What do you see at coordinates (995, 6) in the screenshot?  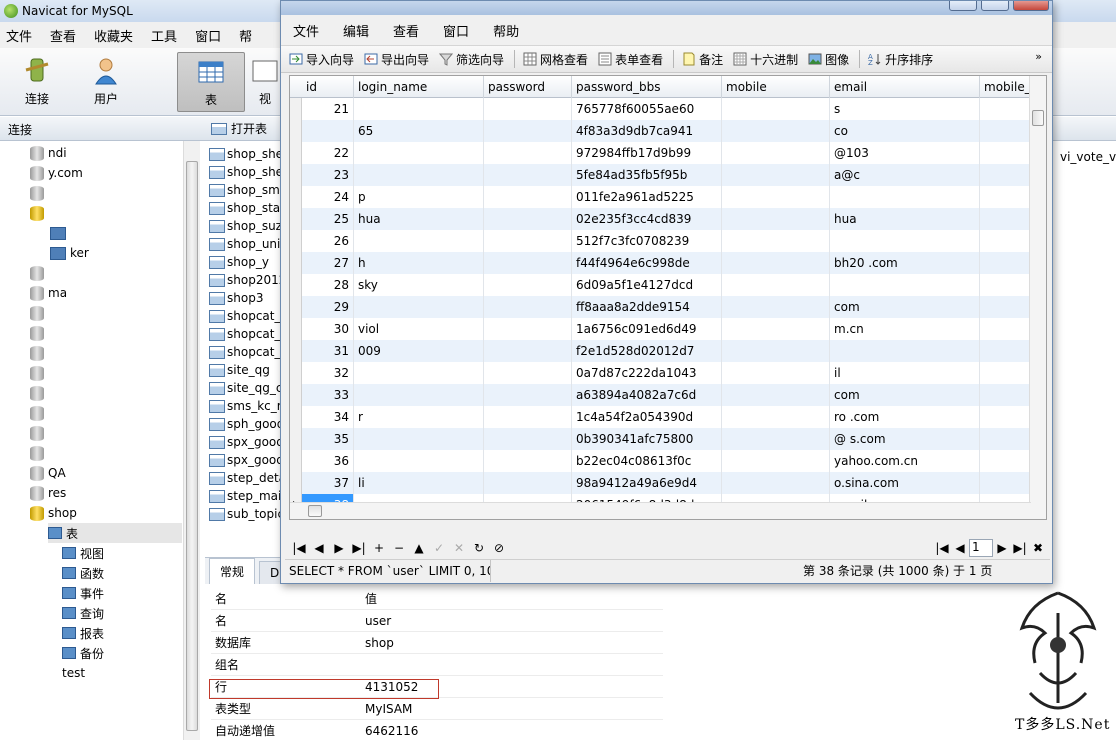 I see `maximize-button` at bounding box center [995, 6].